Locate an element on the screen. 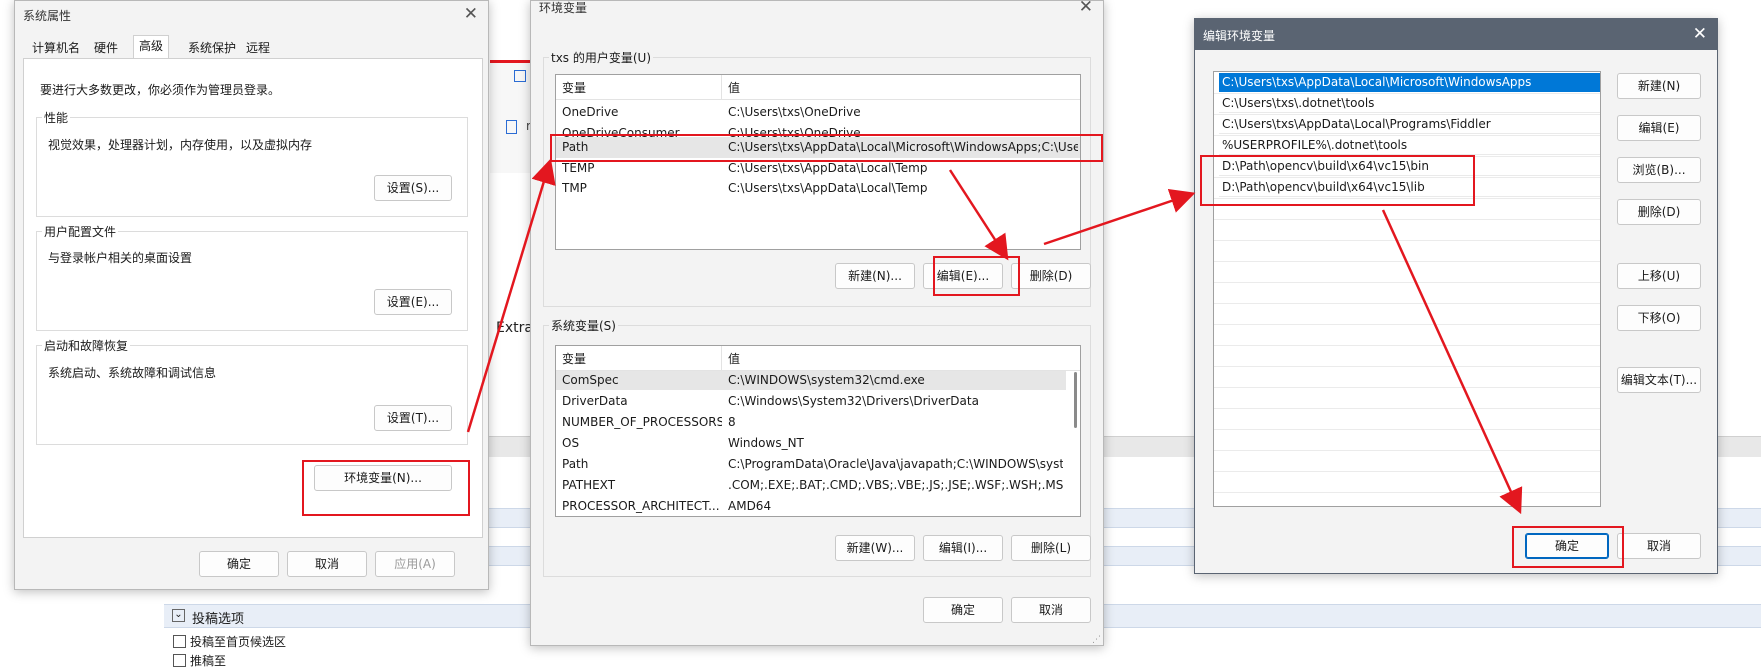 The image size is (1761, 669). arrow-to-ok-button is located at coordinates (1452, 362).